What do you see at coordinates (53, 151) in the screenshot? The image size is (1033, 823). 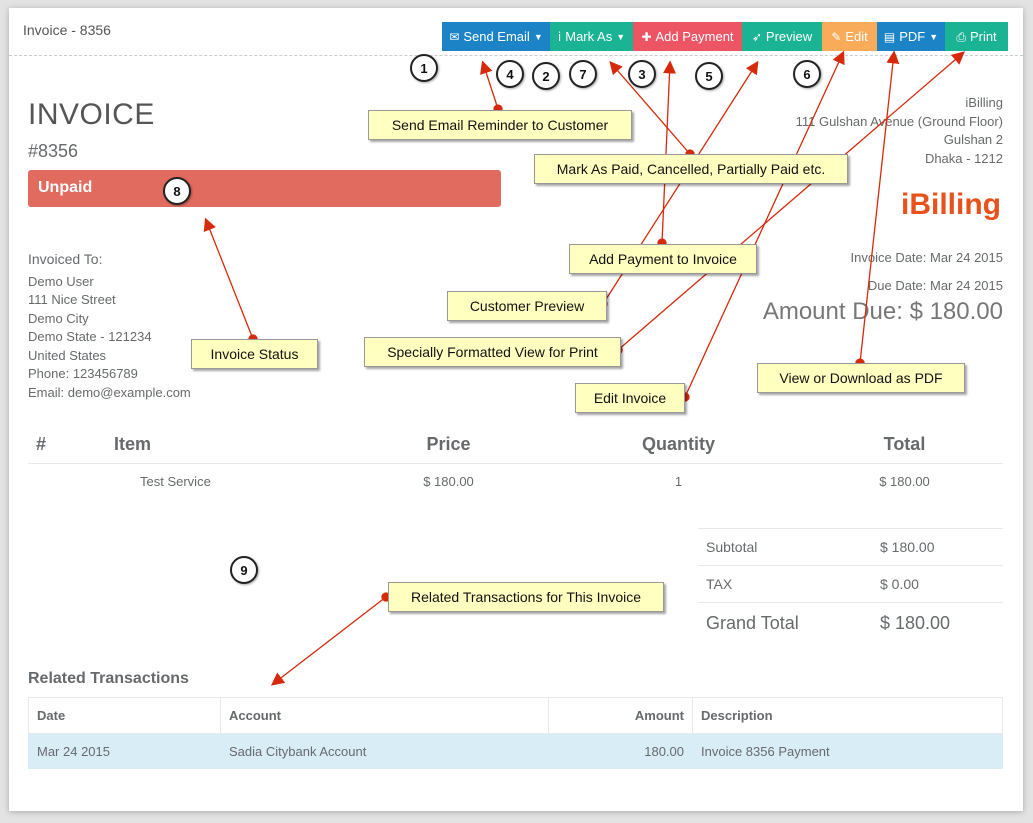 I see `invoice-number: #8356` at bounding box center [53, 151].